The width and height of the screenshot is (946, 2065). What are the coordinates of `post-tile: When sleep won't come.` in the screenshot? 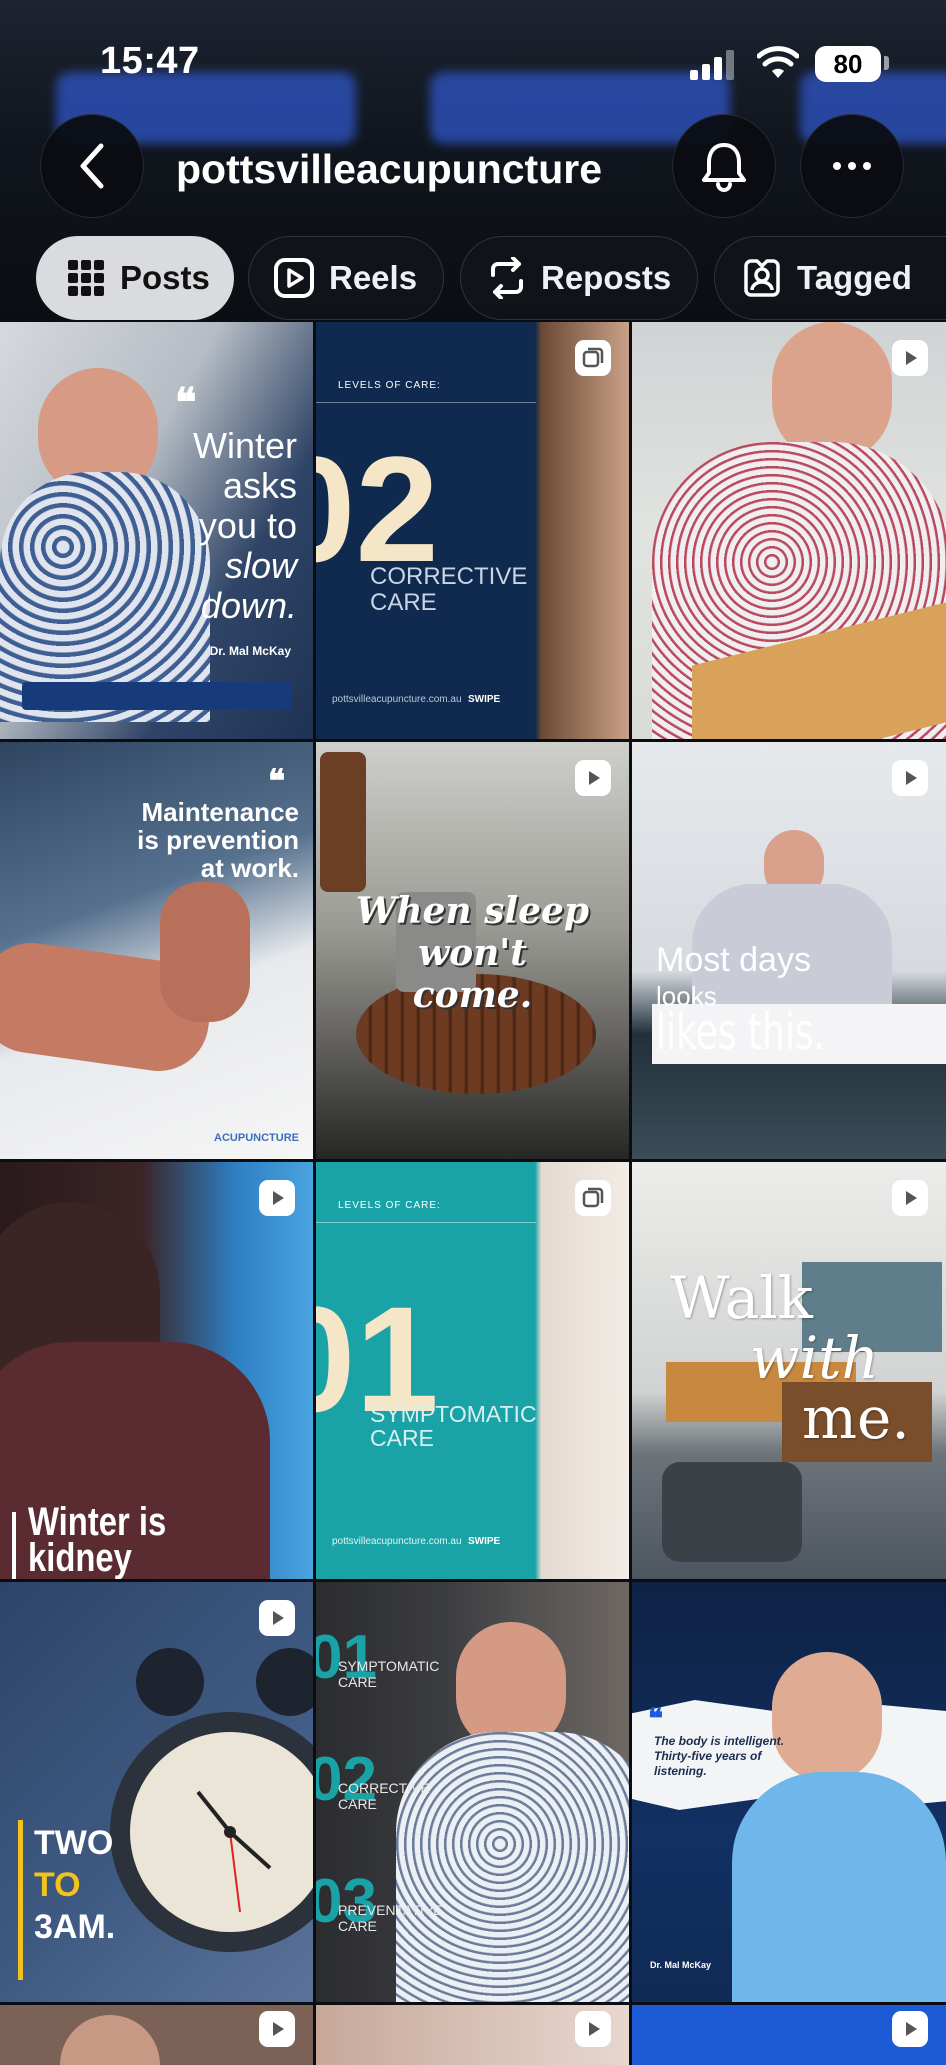 It's located at (472, 950).